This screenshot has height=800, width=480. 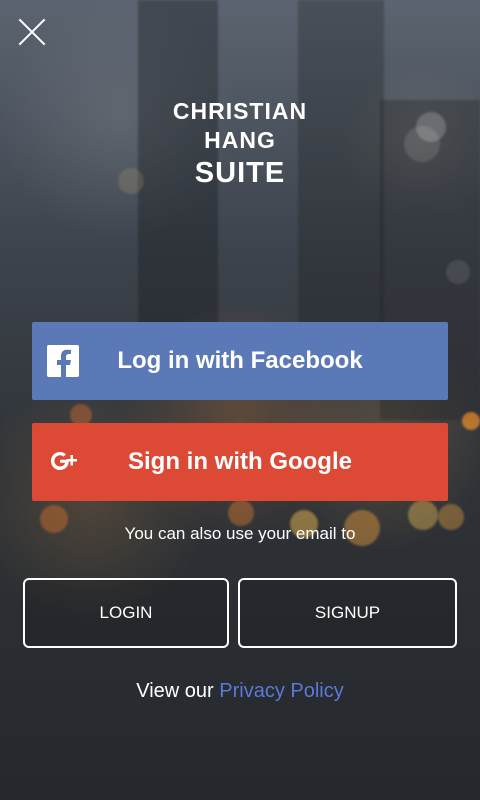 I want to click on privacy-text: View our Privacy Policy, so click(x=240, y=691).